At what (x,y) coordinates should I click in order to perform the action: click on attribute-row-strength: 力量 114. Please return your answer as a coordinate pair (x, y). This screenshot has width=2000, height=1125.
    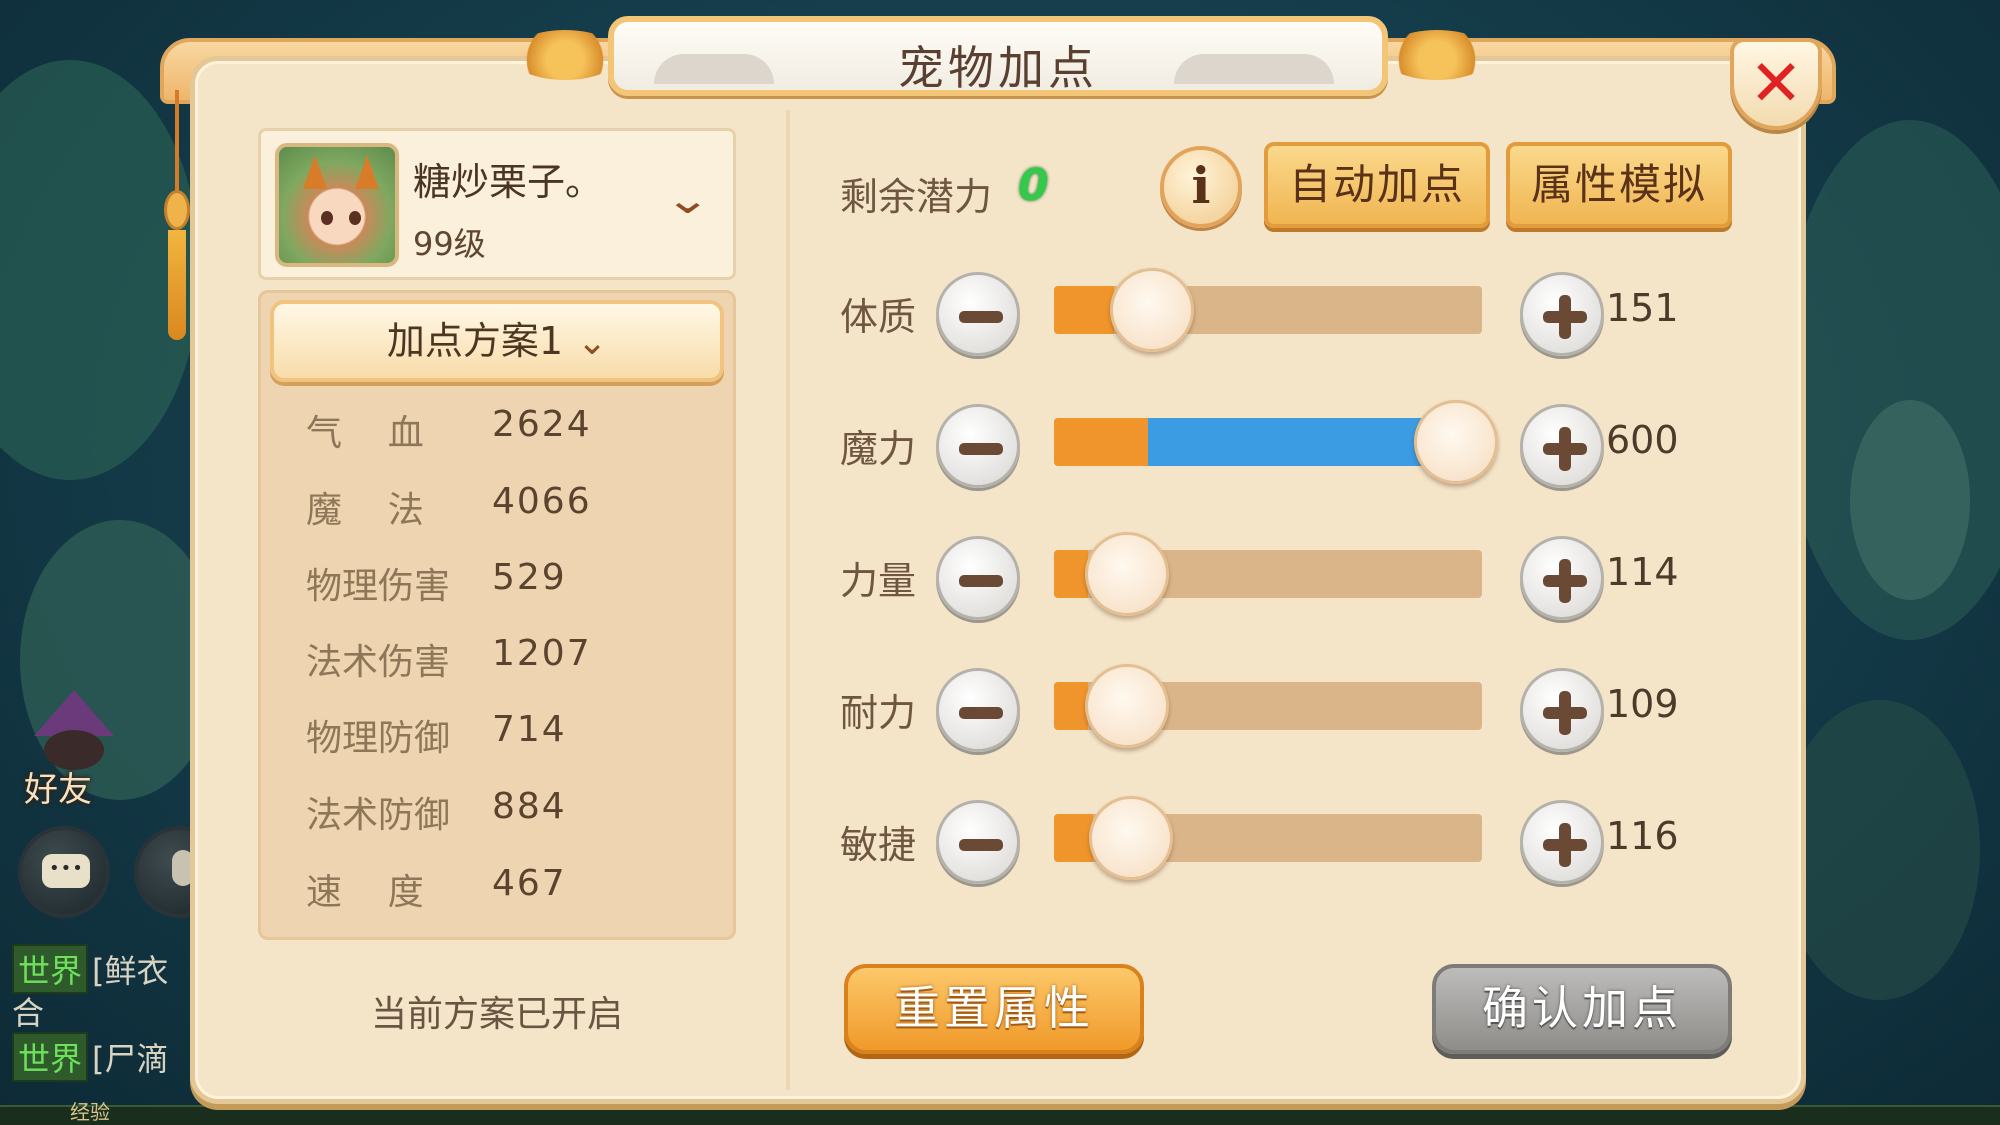
    Looking at the image, I should click on (1290, 578).